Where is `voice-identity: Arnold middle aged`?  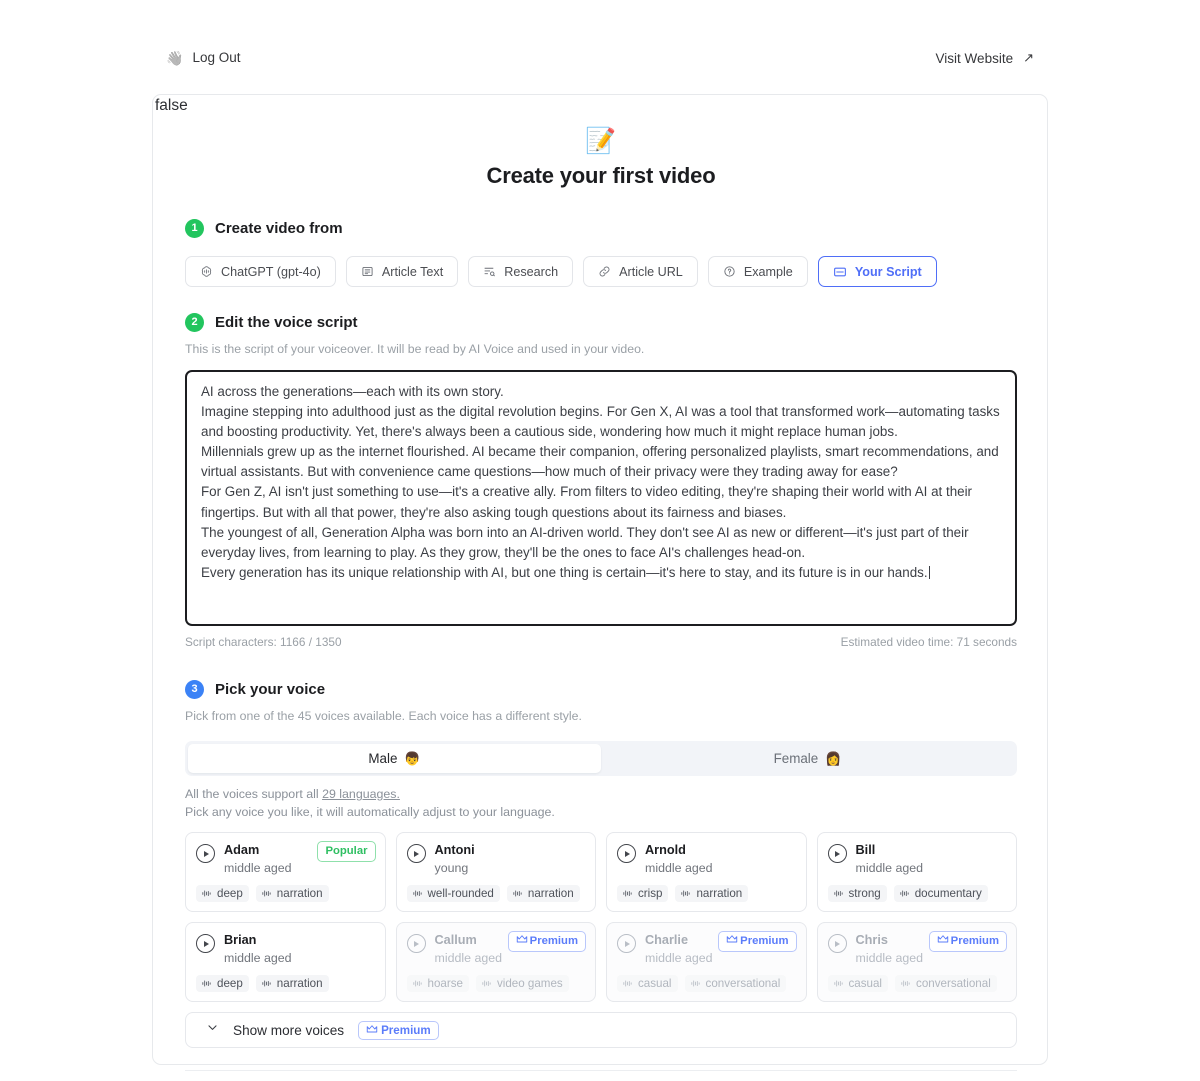
voice-identity: Arnold middle aged is located at coordinates (679, 858).